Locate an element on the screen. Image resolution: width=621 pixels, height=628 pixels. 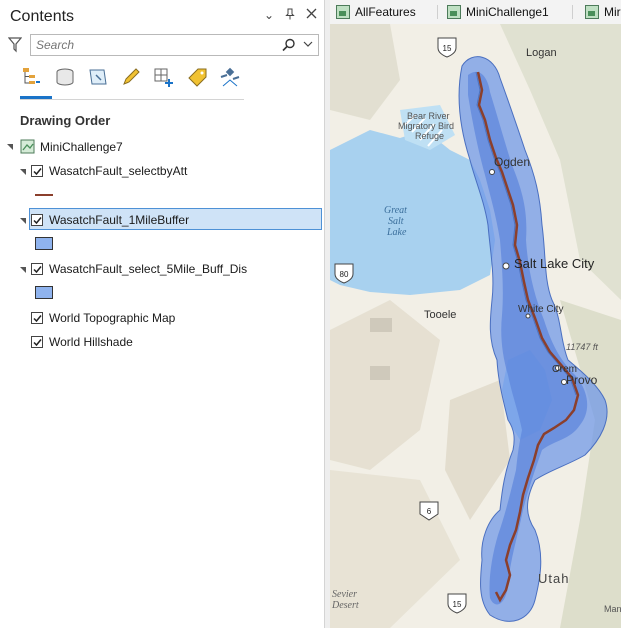
label-great: Great is located at coordinates (395, 210).